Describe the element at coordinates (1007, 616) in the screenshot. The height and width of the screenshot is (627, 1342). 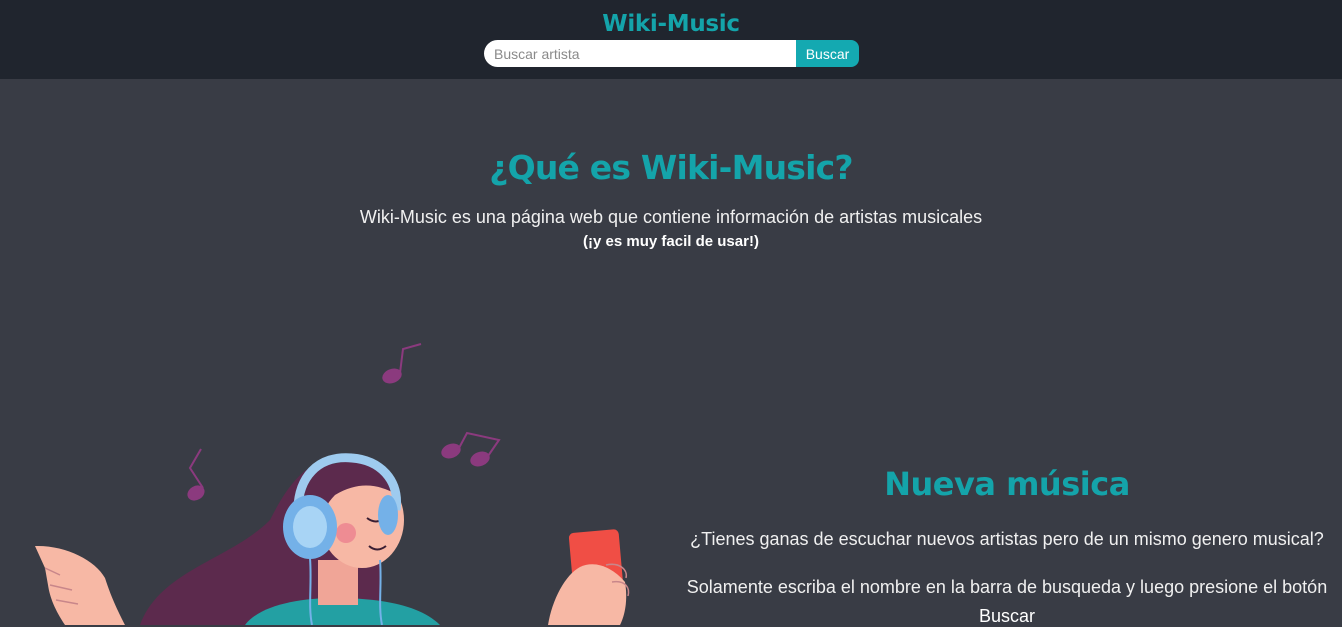
I see `new-music-button-word: Buscar` at that location.